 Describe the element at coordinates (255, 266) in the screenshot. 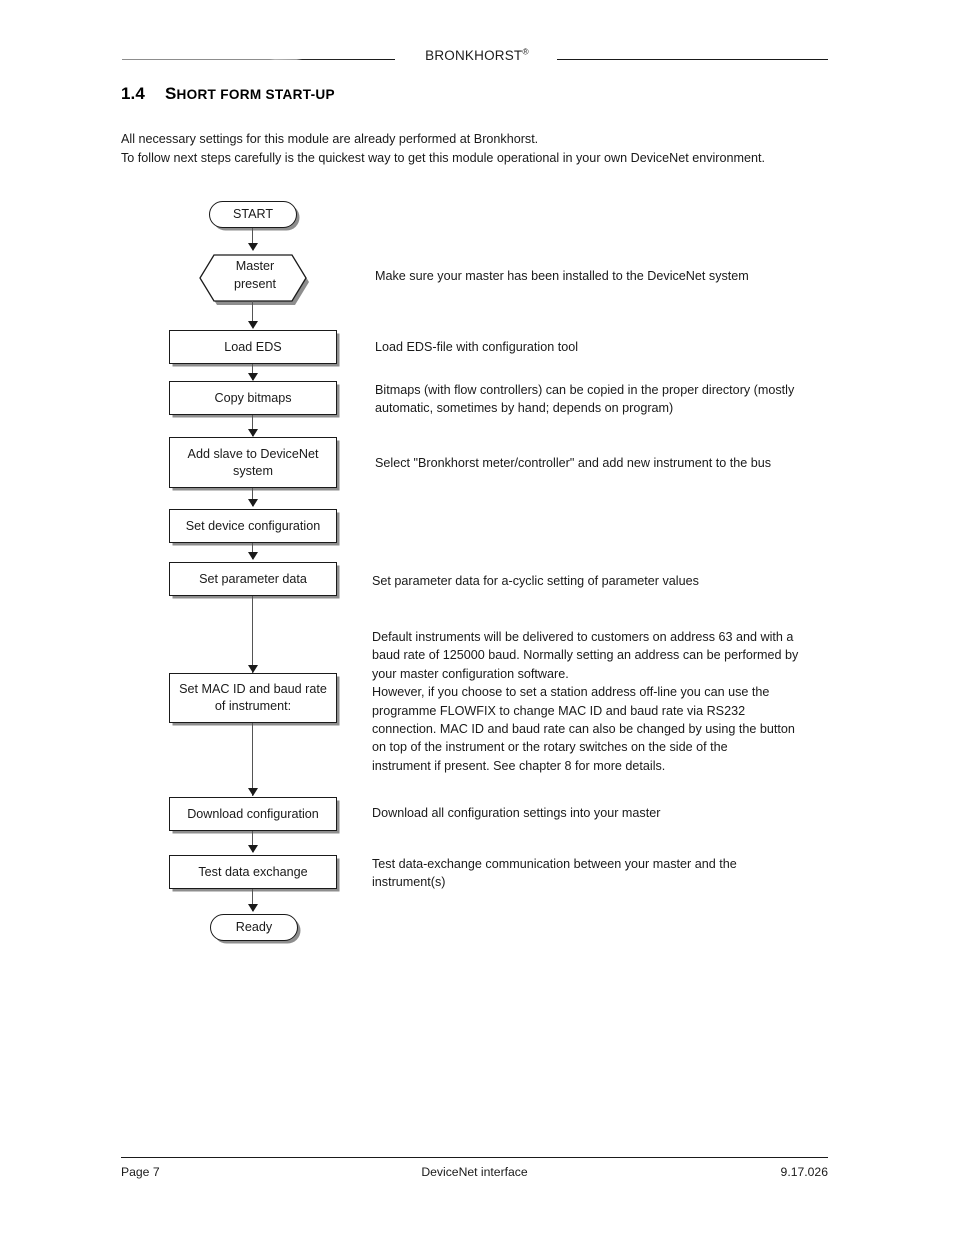

I see `flow-node-master-label-line1: Master` at that location.